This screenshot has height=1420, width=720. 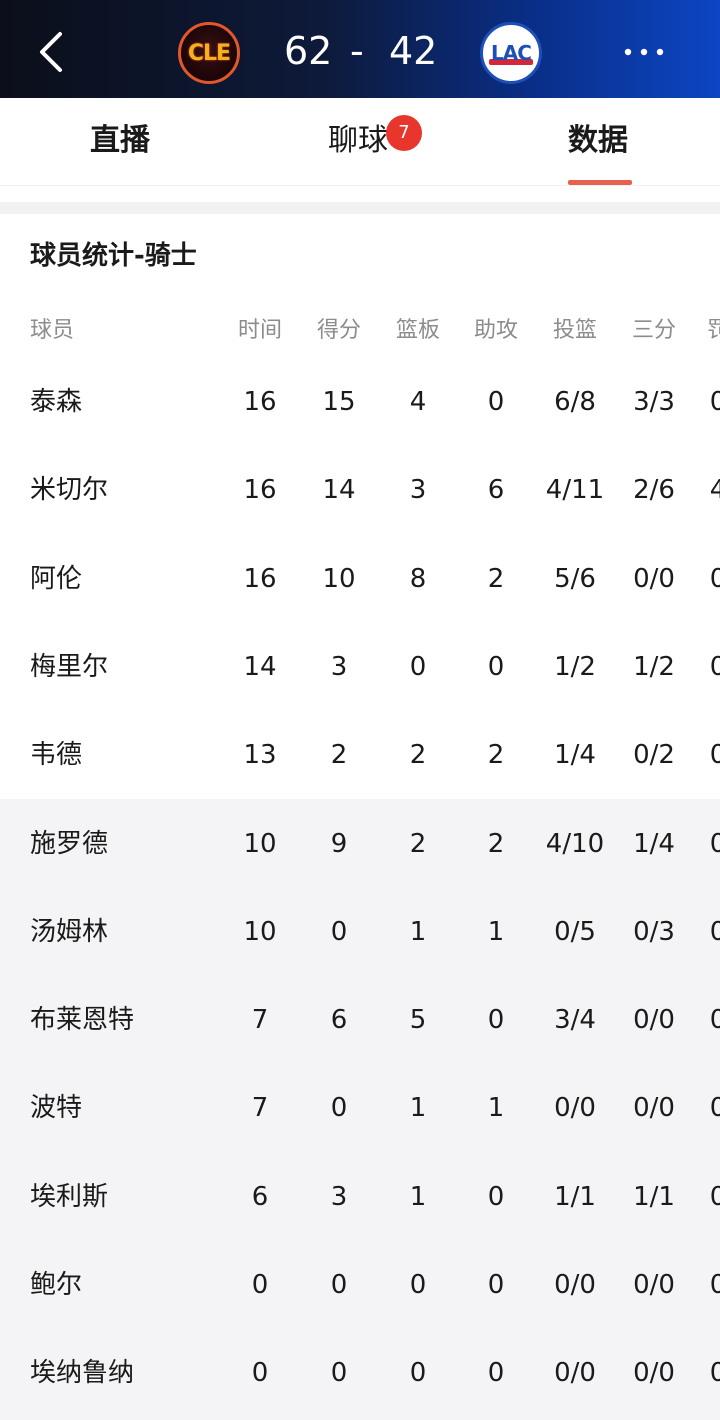 What do you see at coordinates (575, 331) in the screenshot?
I see `column-header: 投篮` at bounding box center [575, 331].